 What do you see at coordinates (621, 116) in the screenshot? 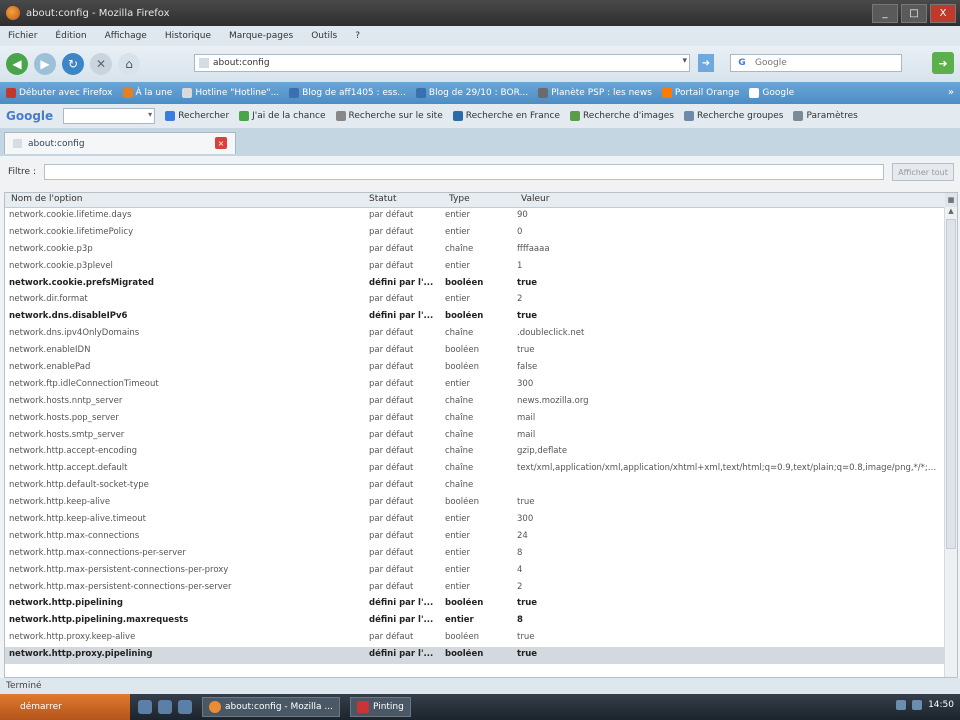
I see `image-search-button: Recherche d'images` at bounding box center [621, 116].